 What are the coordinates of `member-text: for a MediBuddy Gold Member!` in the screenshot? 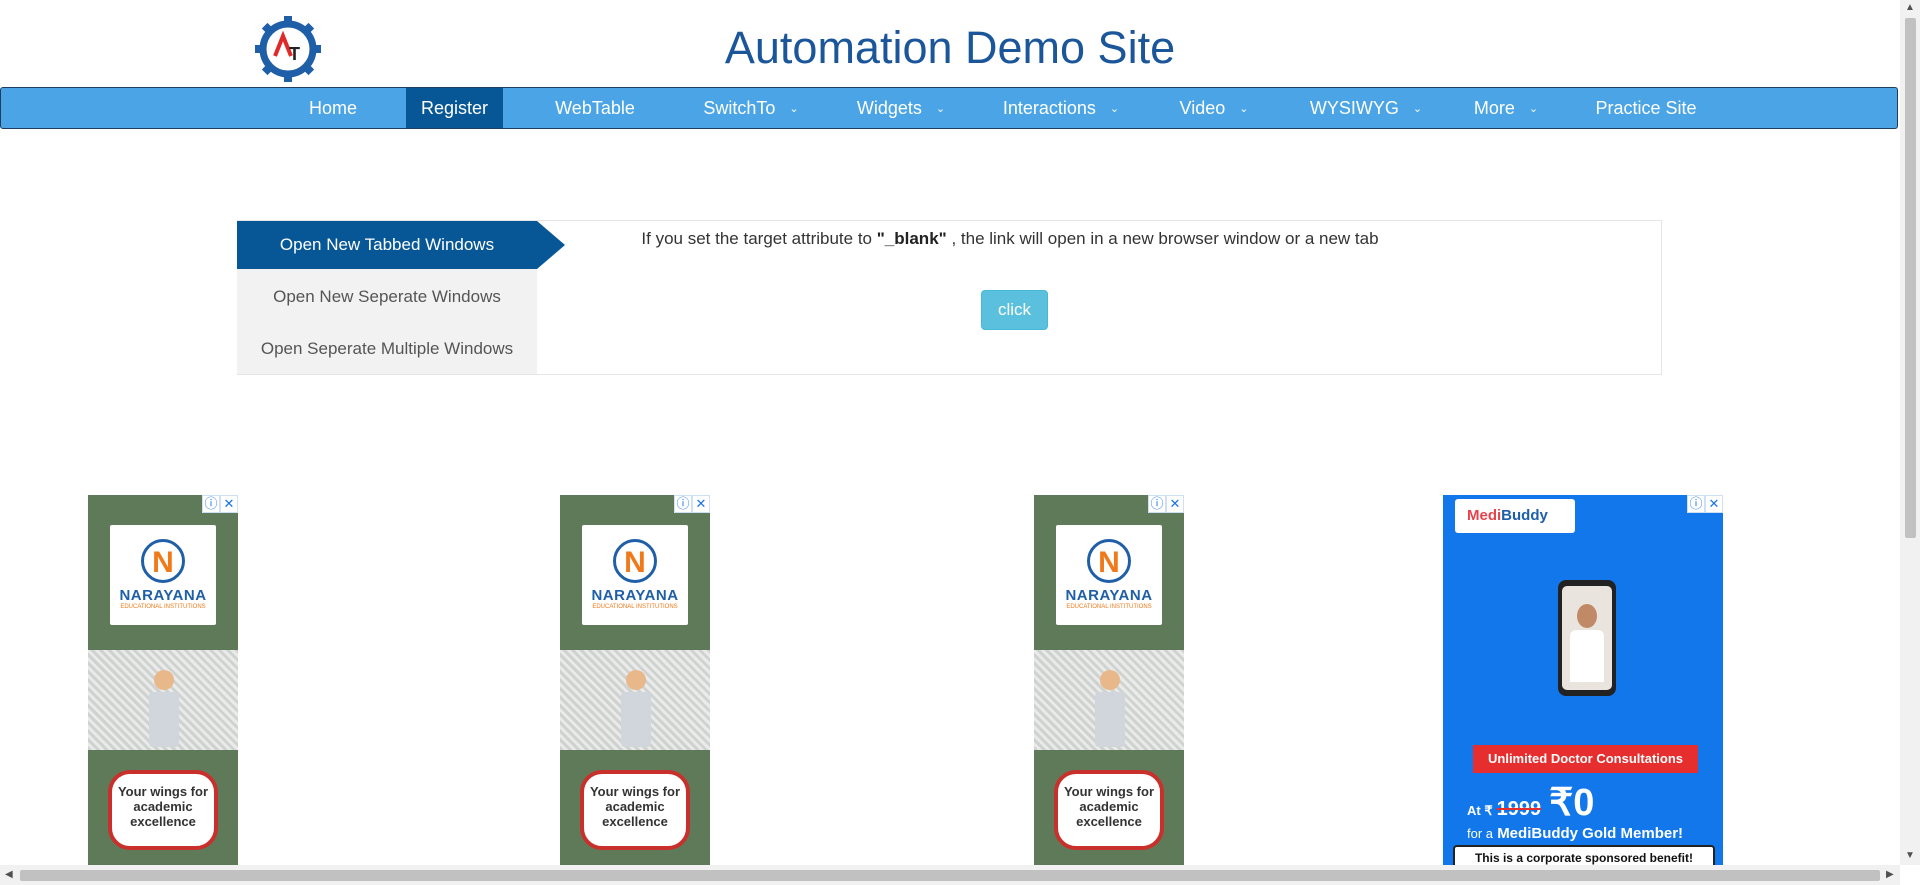 It's located at (1575, 833).